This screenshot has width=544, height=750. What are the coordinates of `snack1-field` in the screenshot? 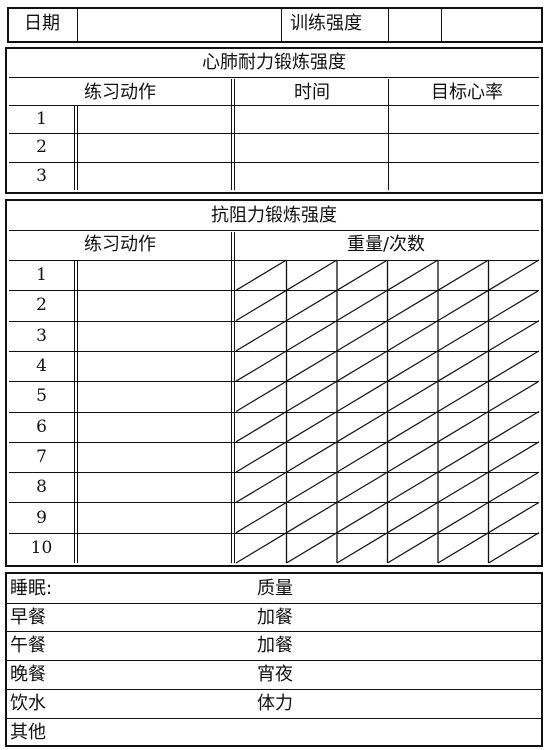 It's located at (419, 617).